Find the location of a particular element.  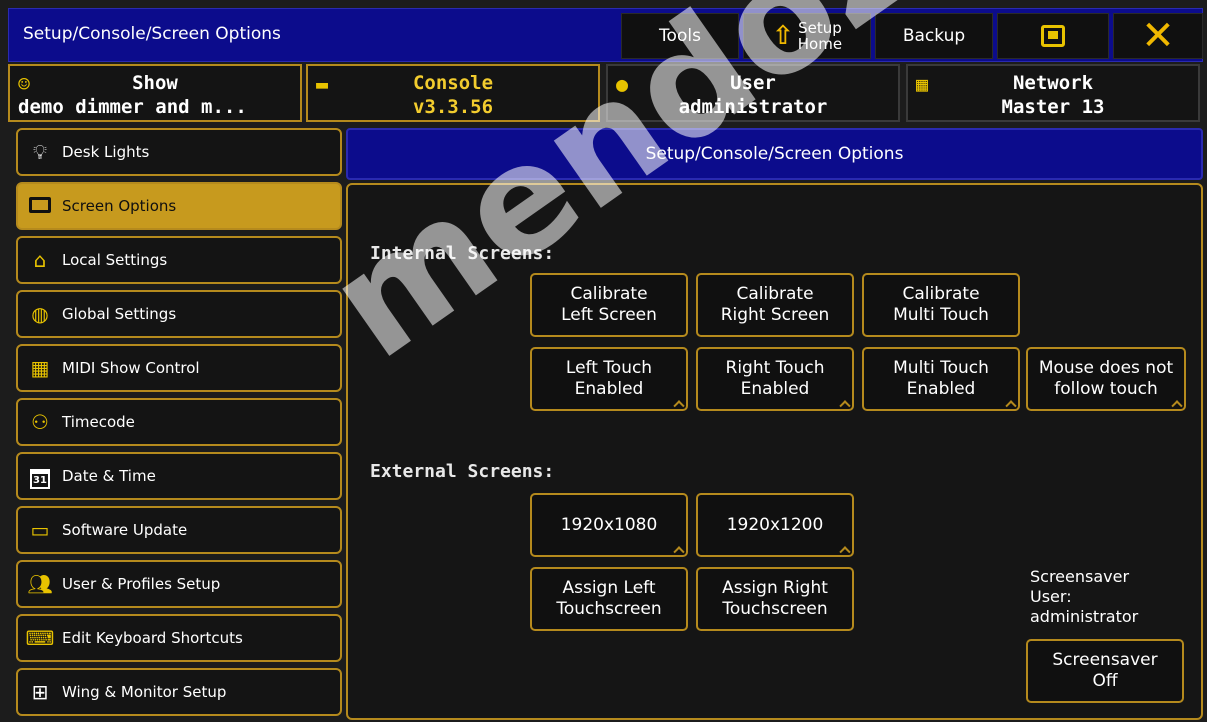

console-tab-title: Console is located at coordinates (453, 83).